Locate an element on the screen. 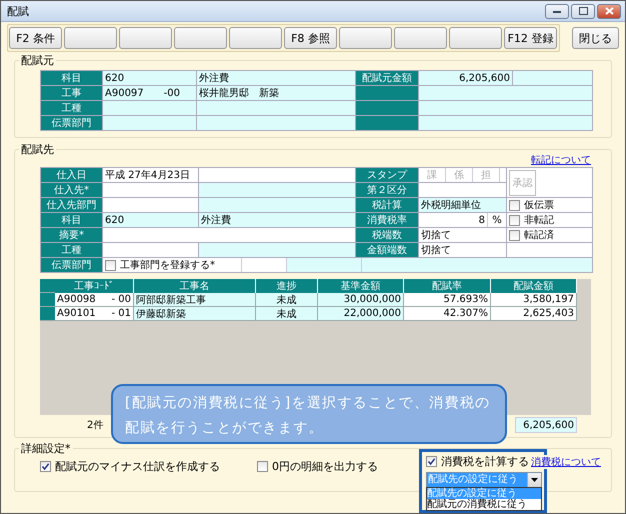 The height and width of the screenshot is (514, 626). field-label: 仕入日 is located at coordinates (72, 175).